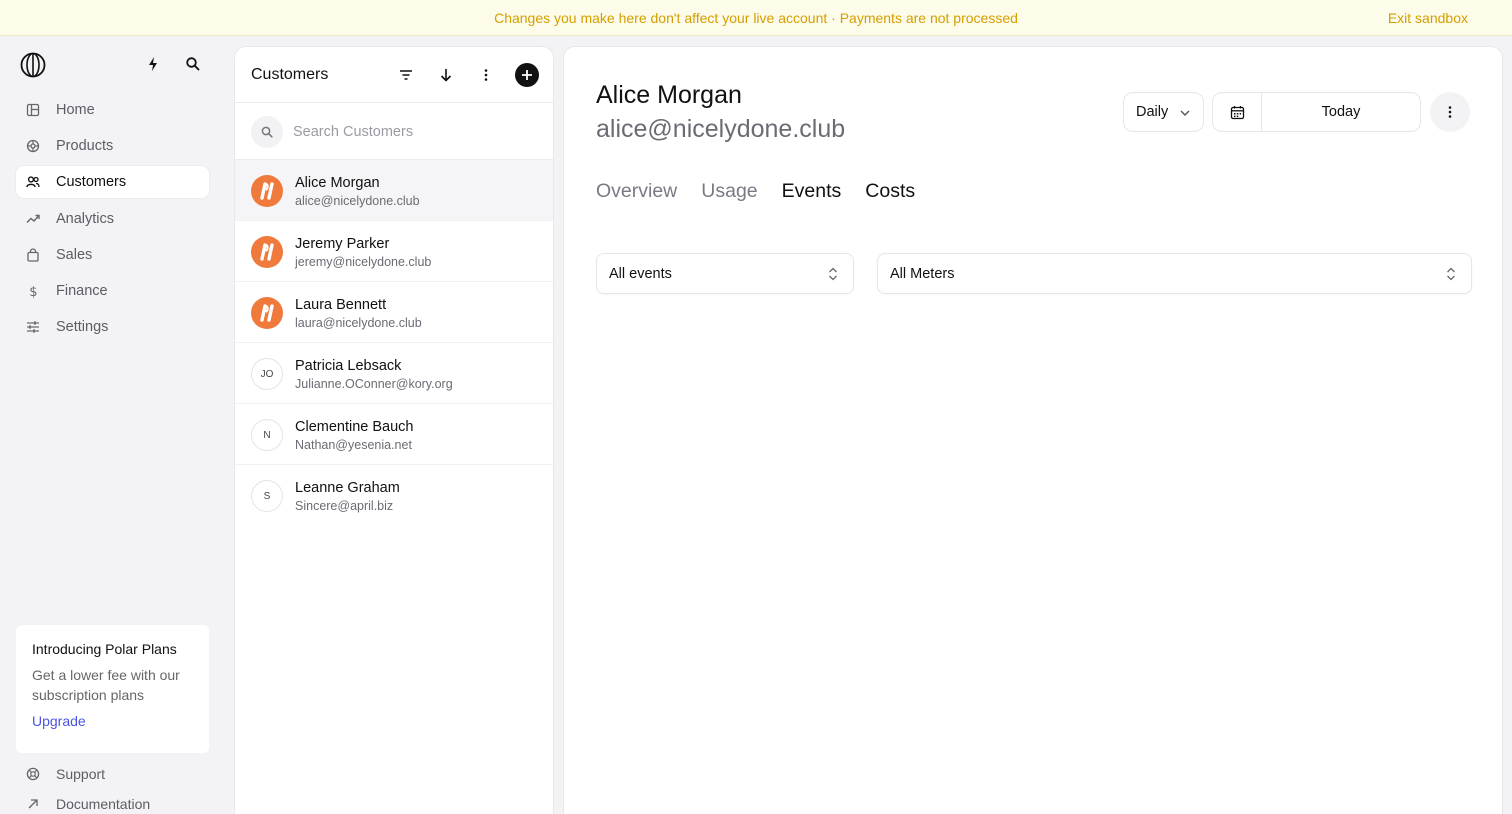  I want to click on external-link-icon, so click(33, 804).